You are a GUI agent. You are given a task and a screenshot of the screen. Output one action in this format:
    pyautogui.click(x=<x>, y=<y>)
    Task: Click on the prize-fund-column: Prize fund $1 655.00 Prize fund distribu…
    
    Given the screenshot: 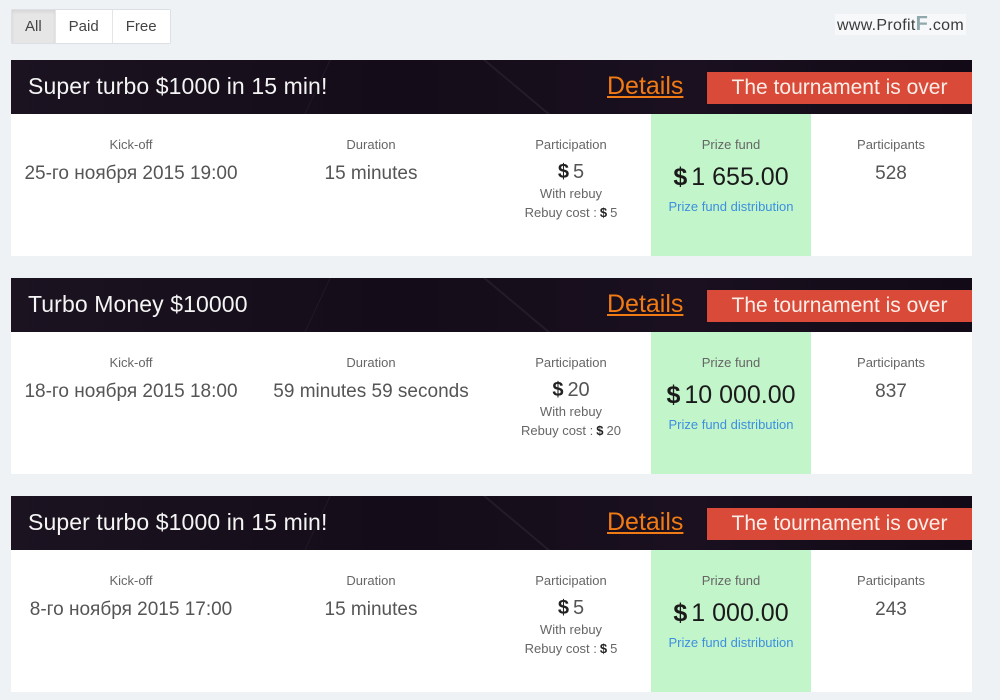 What is the action you would take?
    pyautogui.click(x=731, y=185)
    